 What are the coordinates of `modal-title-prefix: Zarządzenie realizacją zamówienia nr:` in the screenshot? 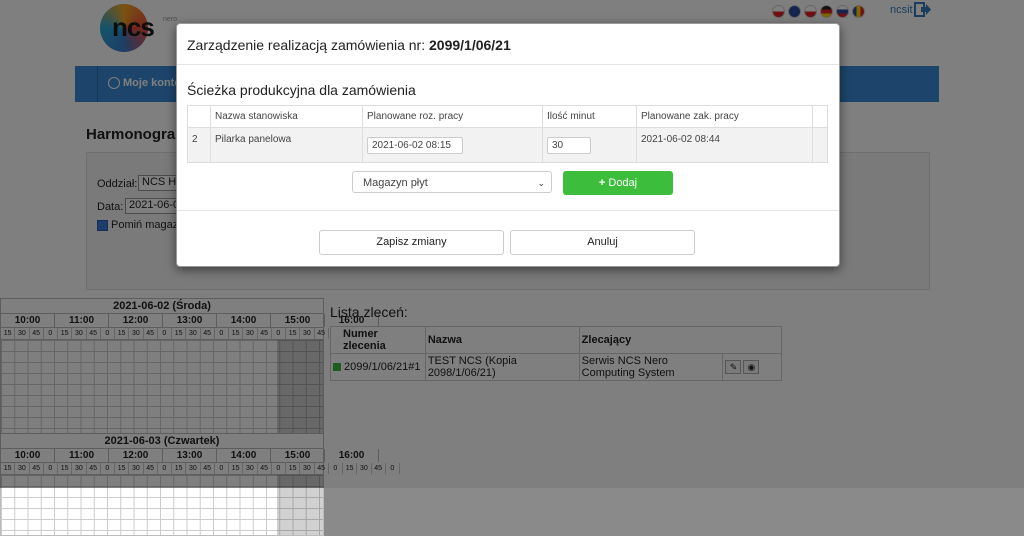 It's located at (306, 45).